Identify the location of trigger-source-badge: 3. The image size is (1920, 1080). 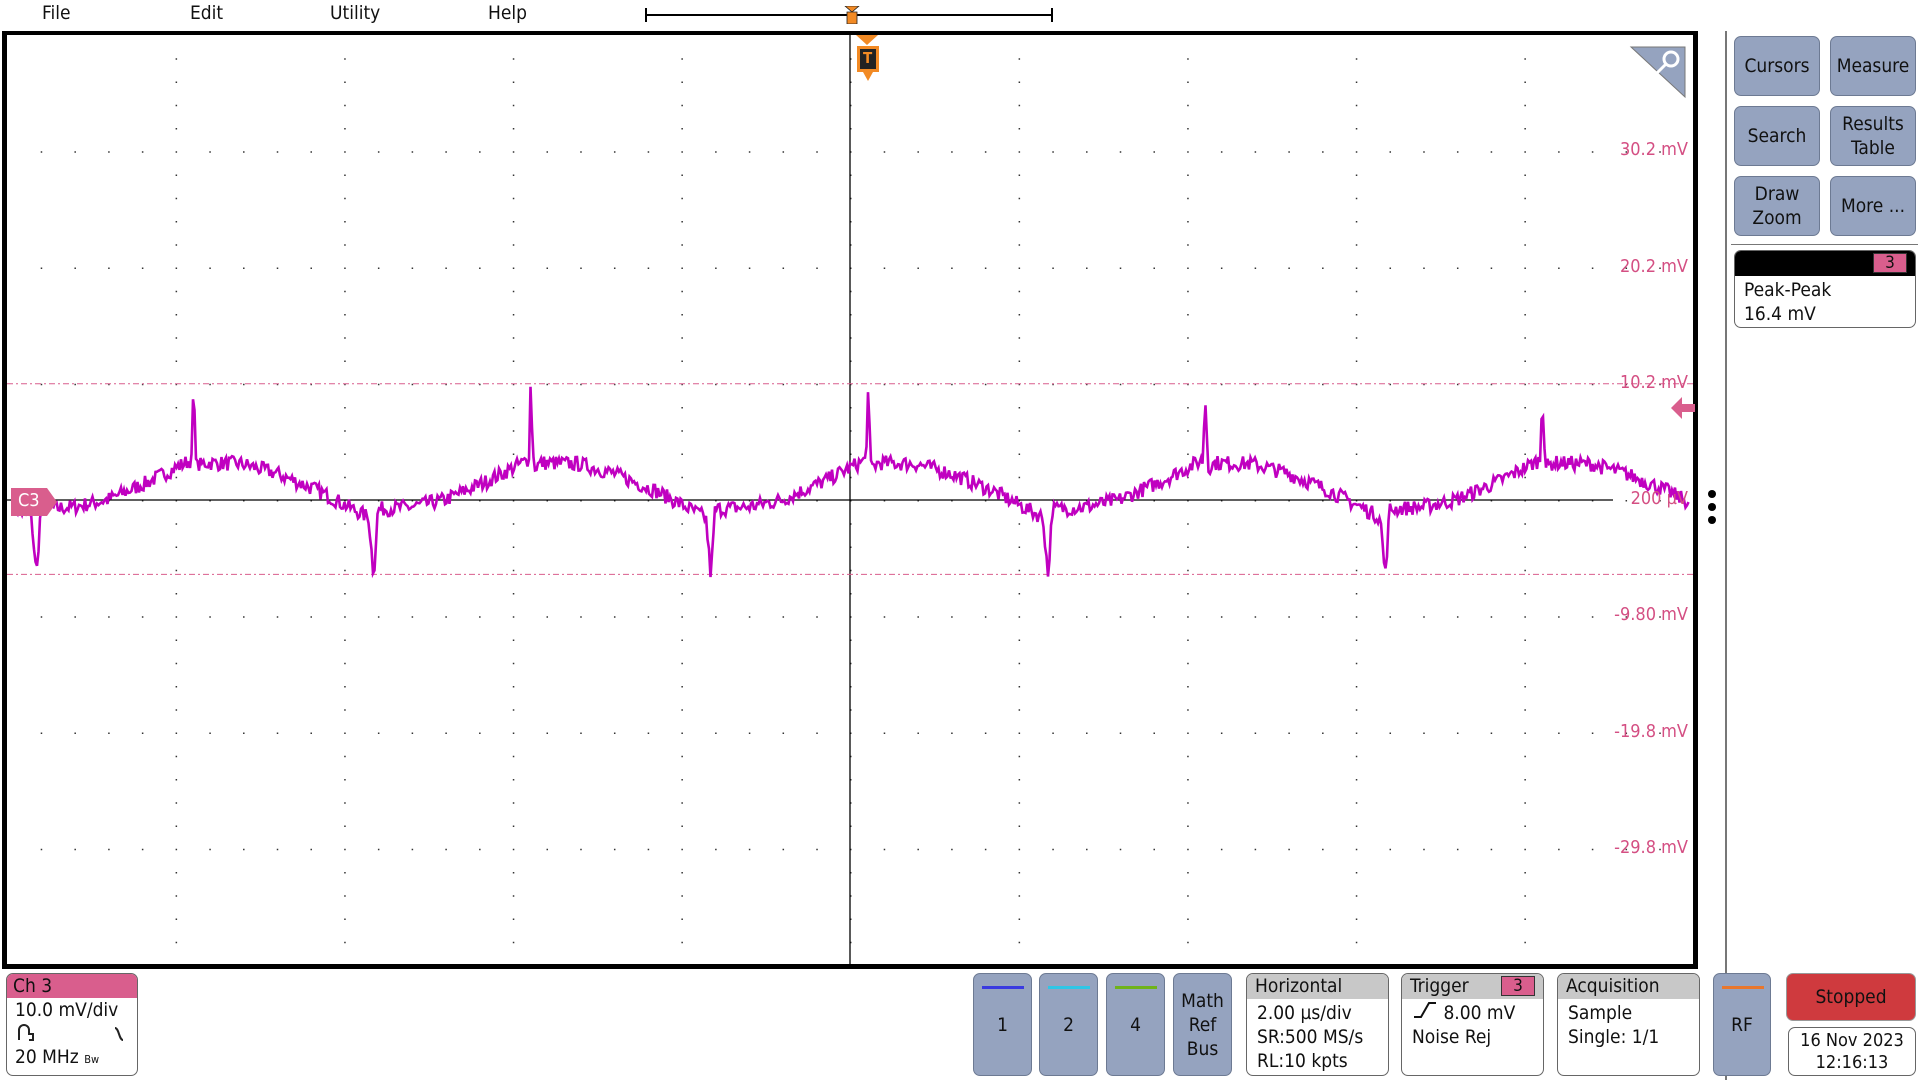
(1518, 986).